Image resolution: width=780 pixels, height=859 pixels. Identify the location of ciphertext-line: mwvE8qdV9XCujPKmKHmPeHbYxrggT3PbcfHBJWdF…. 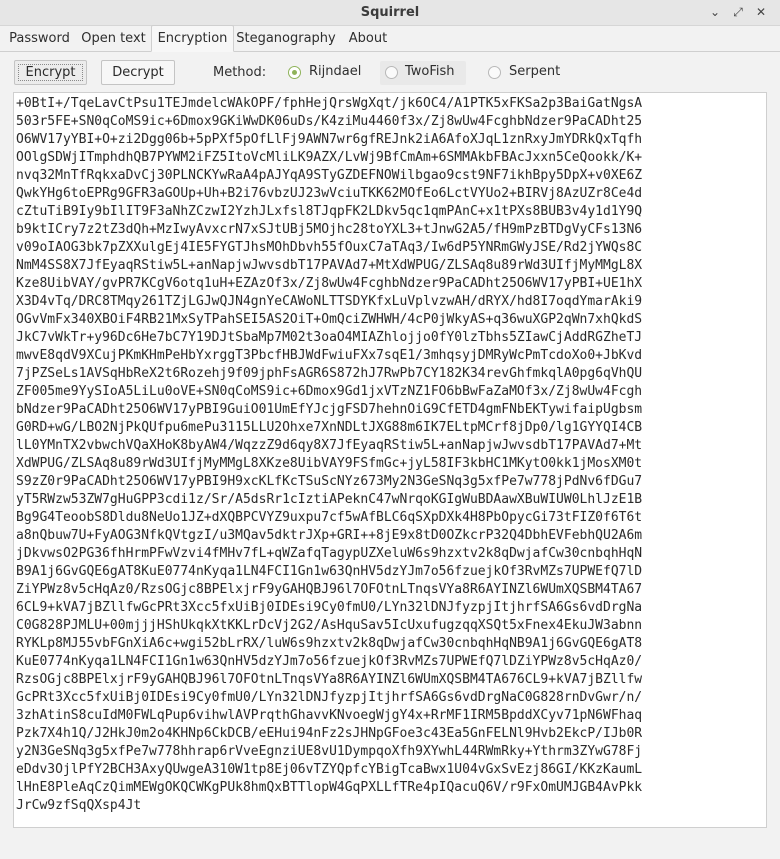
(329, 355).